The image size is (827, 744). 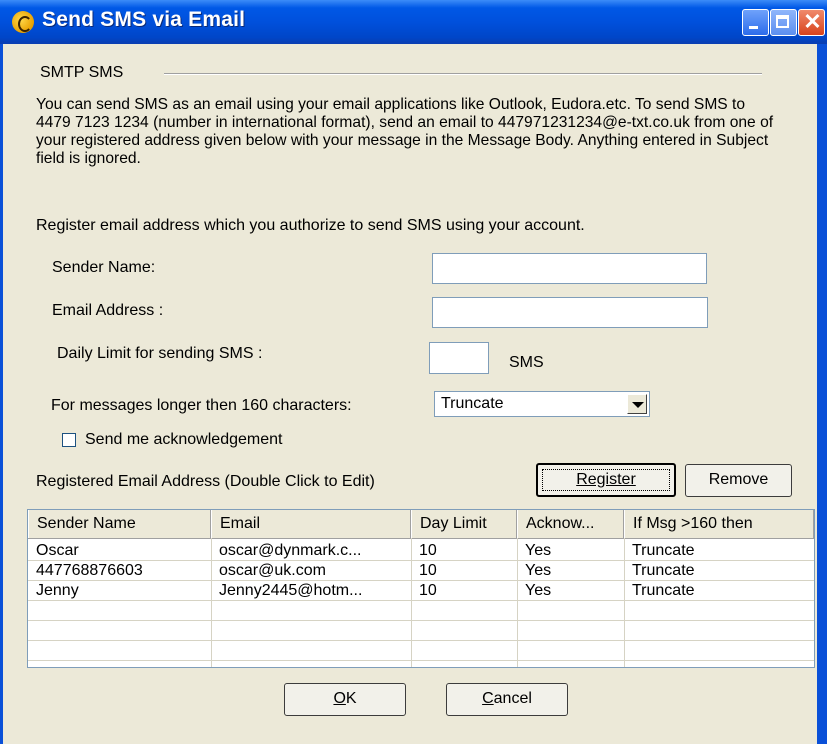 What do you see at coordinates (57, 550) in the screenshot?
I see `table-cell: Oscar` at bounding box center [57, 550].